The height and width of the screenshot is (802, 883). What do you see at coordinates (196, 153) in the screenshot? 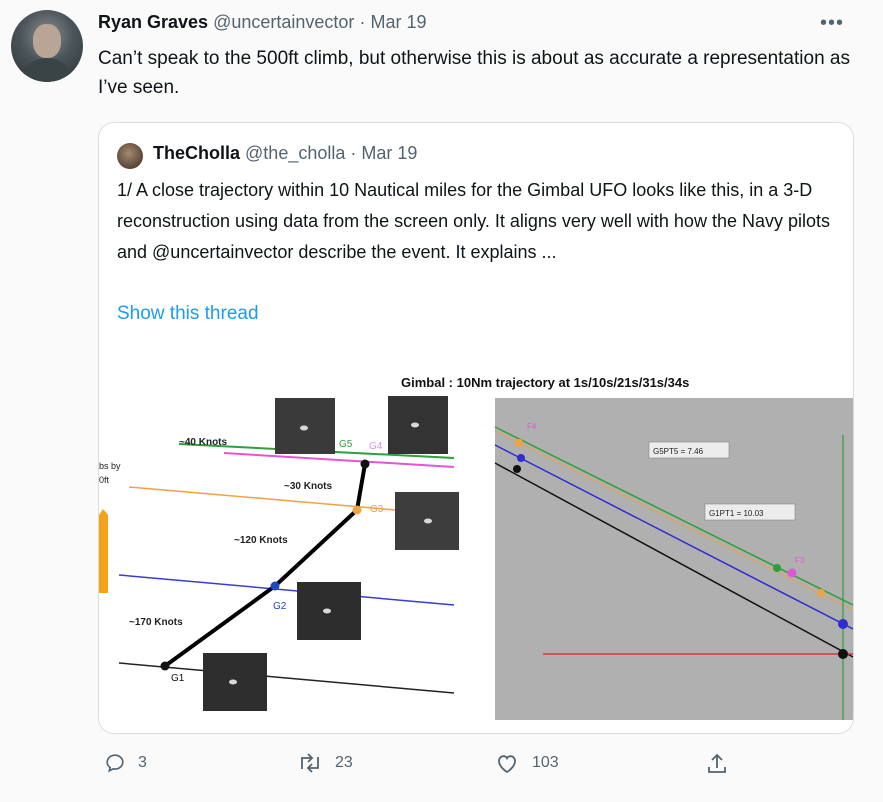
I see `quoted-author-name: TheCholla` at bounding box center [196, 153].